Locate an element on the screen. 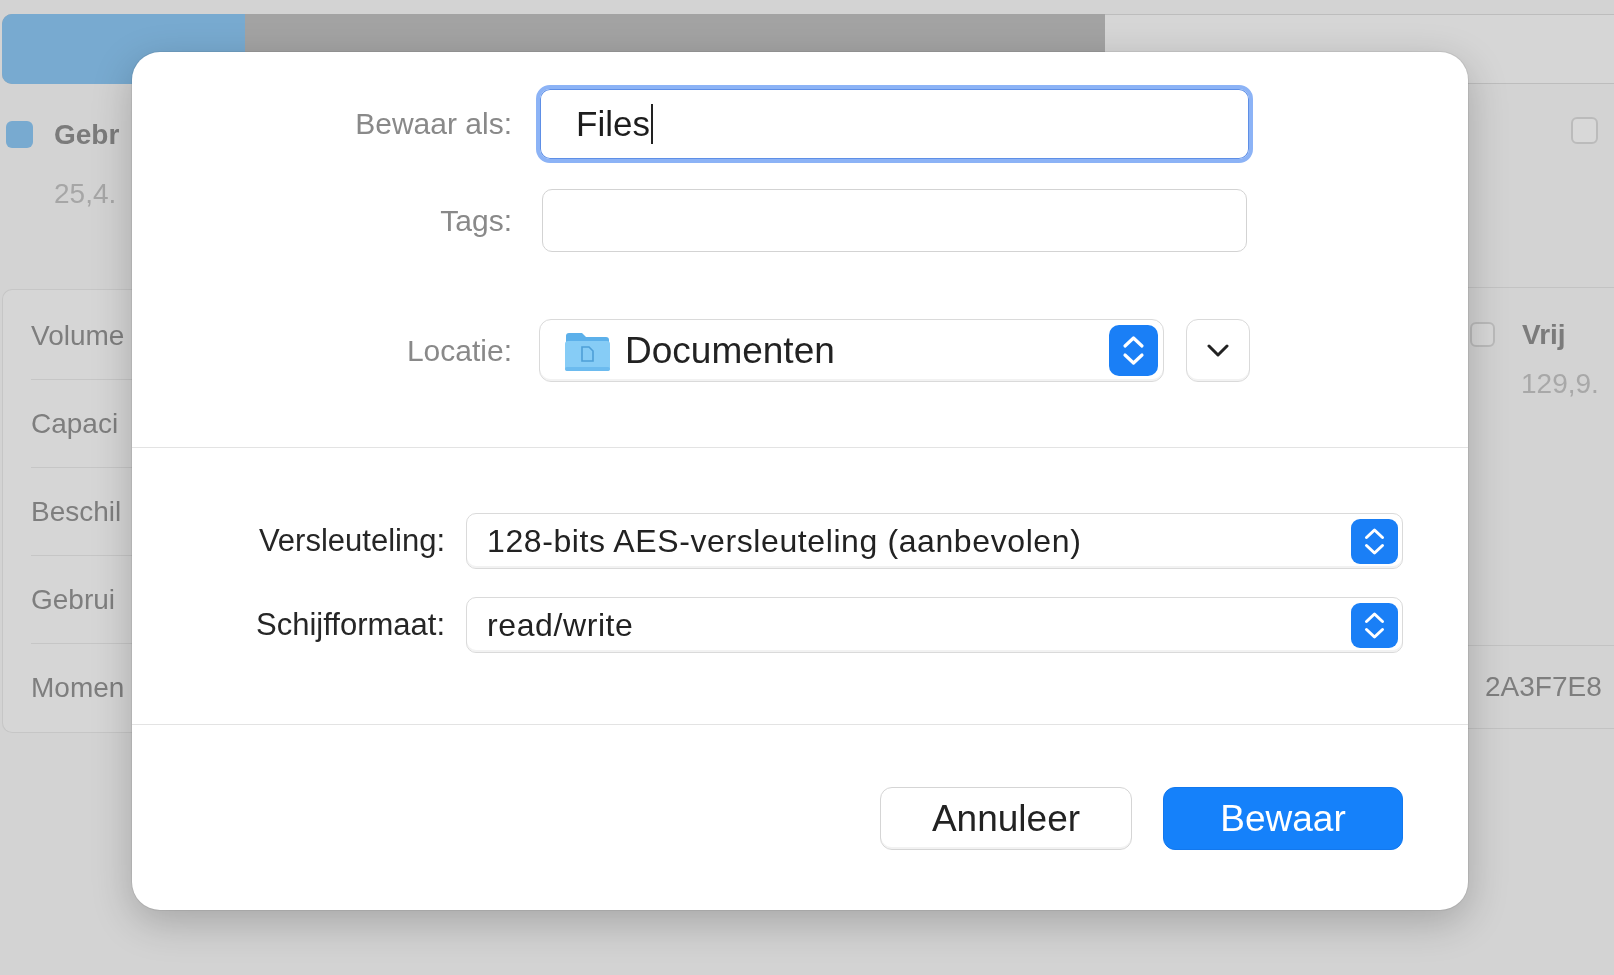 The image size is (1614, 975). field-label: Locatie: is located at coordinates (459, 350).